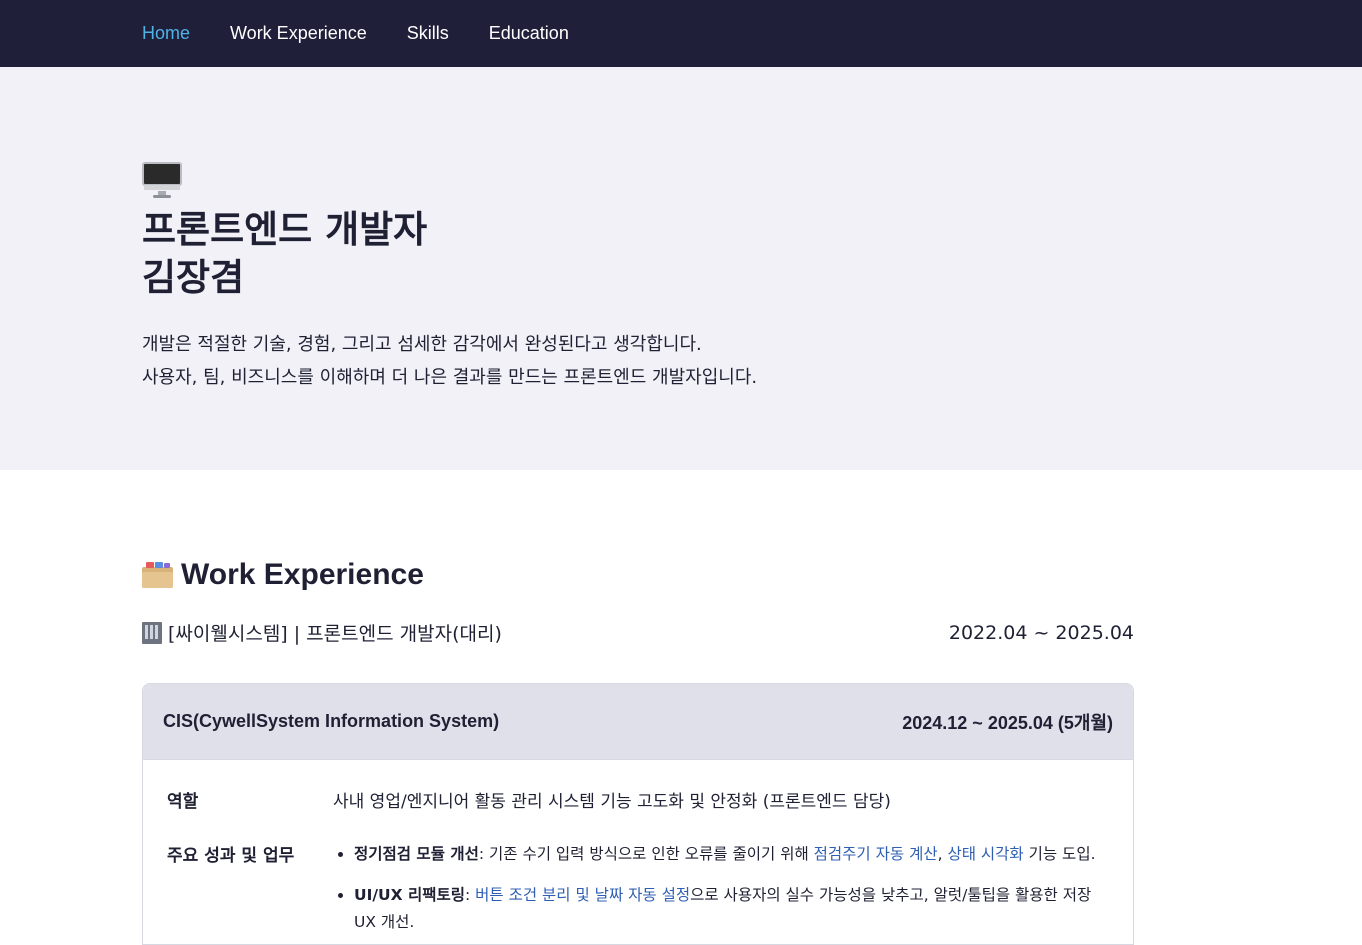 The height and width of the screenshot is (945, 1362). I want to click on company-name: [싸이웰시스템] | 프론트엔드 개발자(대리), so click(335, 634).